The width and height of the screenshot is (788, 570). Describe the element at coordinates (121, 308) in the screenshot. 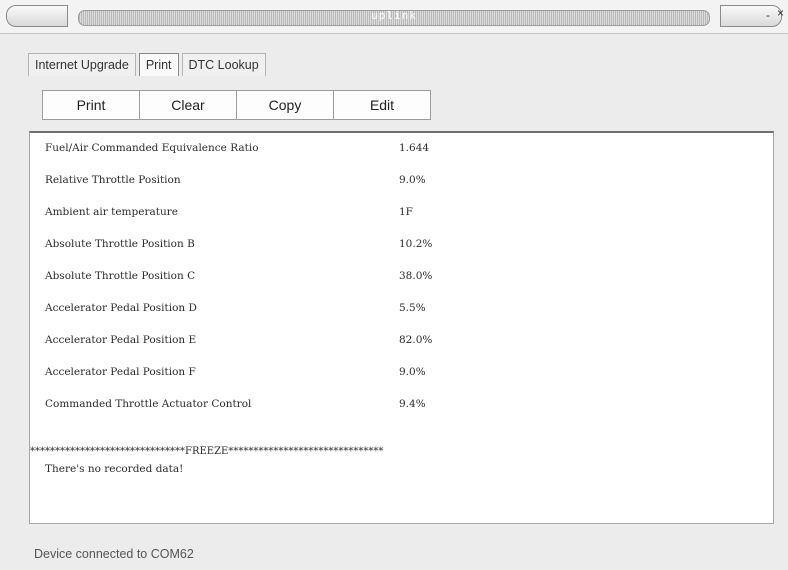

I see `item-name: Accelerator Pedal Position D` at that location.